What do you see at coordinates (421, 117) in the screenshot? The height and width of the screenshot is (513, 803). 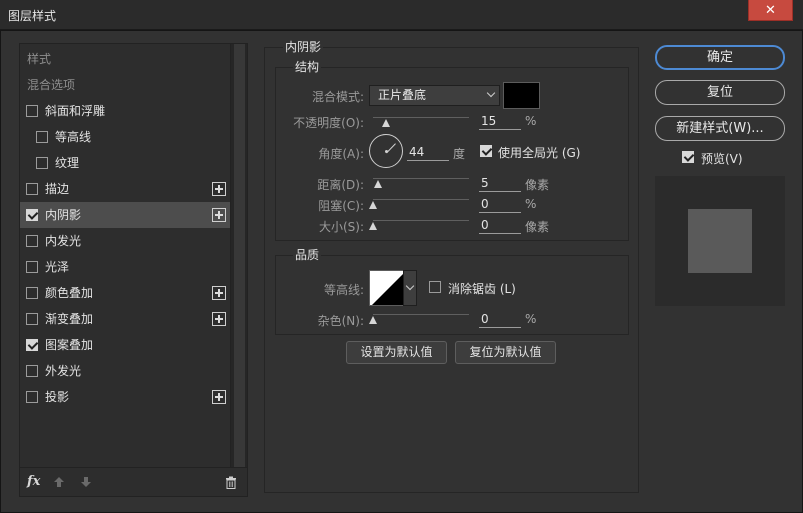 I see `opacity-slider-track` at bounding box center [421, 117].